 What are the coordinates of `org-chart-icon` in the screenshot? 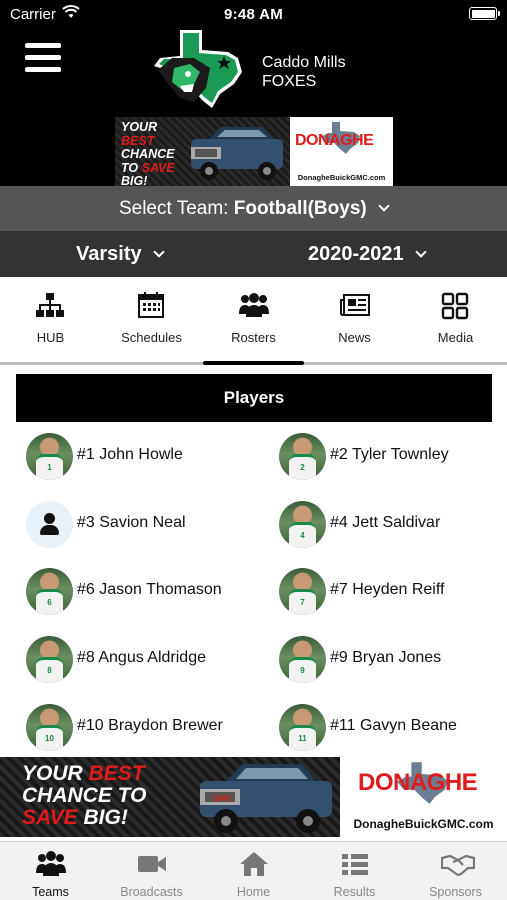 It's located at (50, 305).